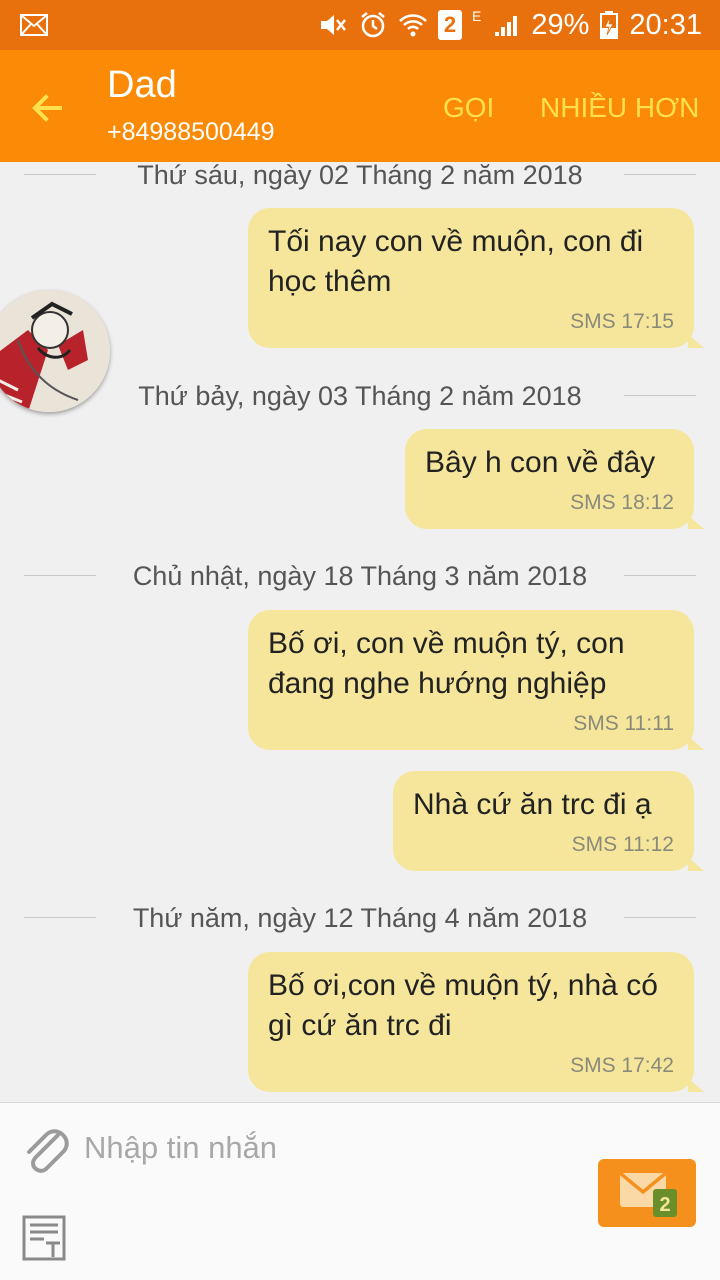 The image size is (720, 1280). I want to click on conversation-header: Dad +84988500449 GỌI NHIỀU HƠN, so click(360, 106).